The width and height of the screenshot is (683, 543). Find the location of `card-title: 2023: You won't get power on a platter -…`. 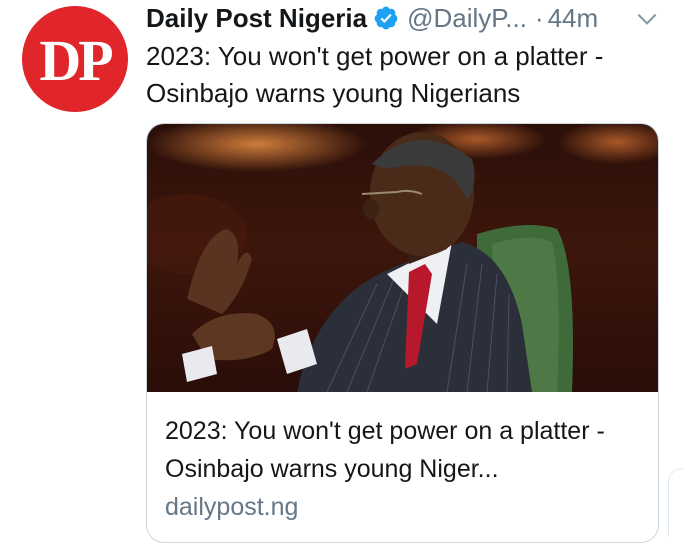

card-title: 2023: You won't get power on a platter -… is located at coordinates (385, 450).